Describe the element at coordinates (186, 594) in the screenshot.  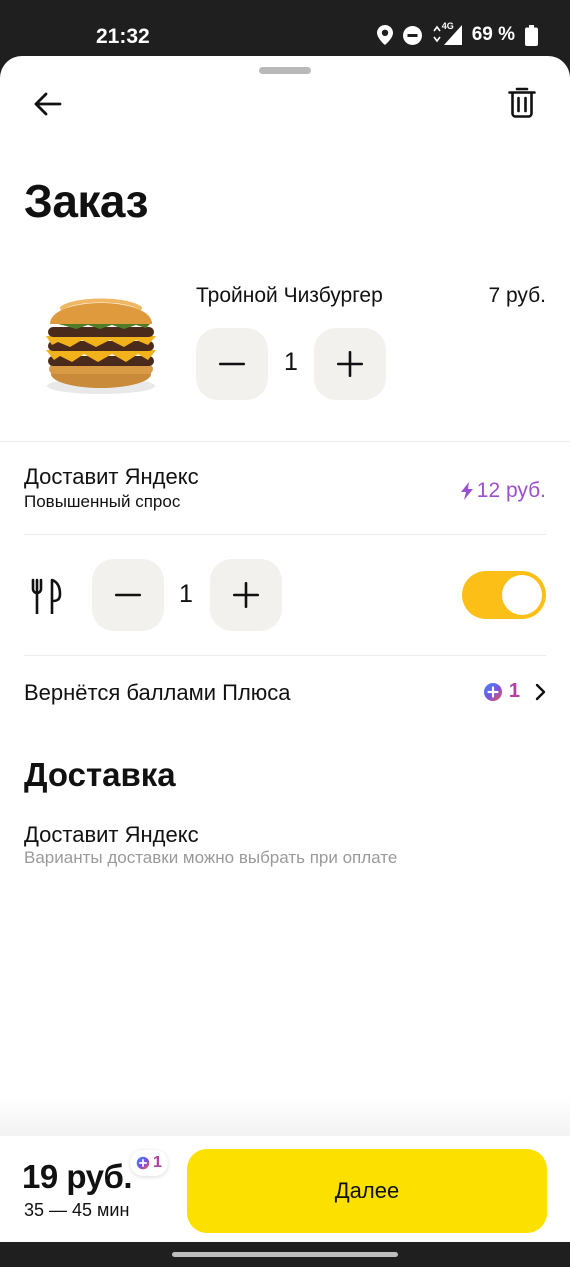
I see `cutlery-quantity: 1` at that location.